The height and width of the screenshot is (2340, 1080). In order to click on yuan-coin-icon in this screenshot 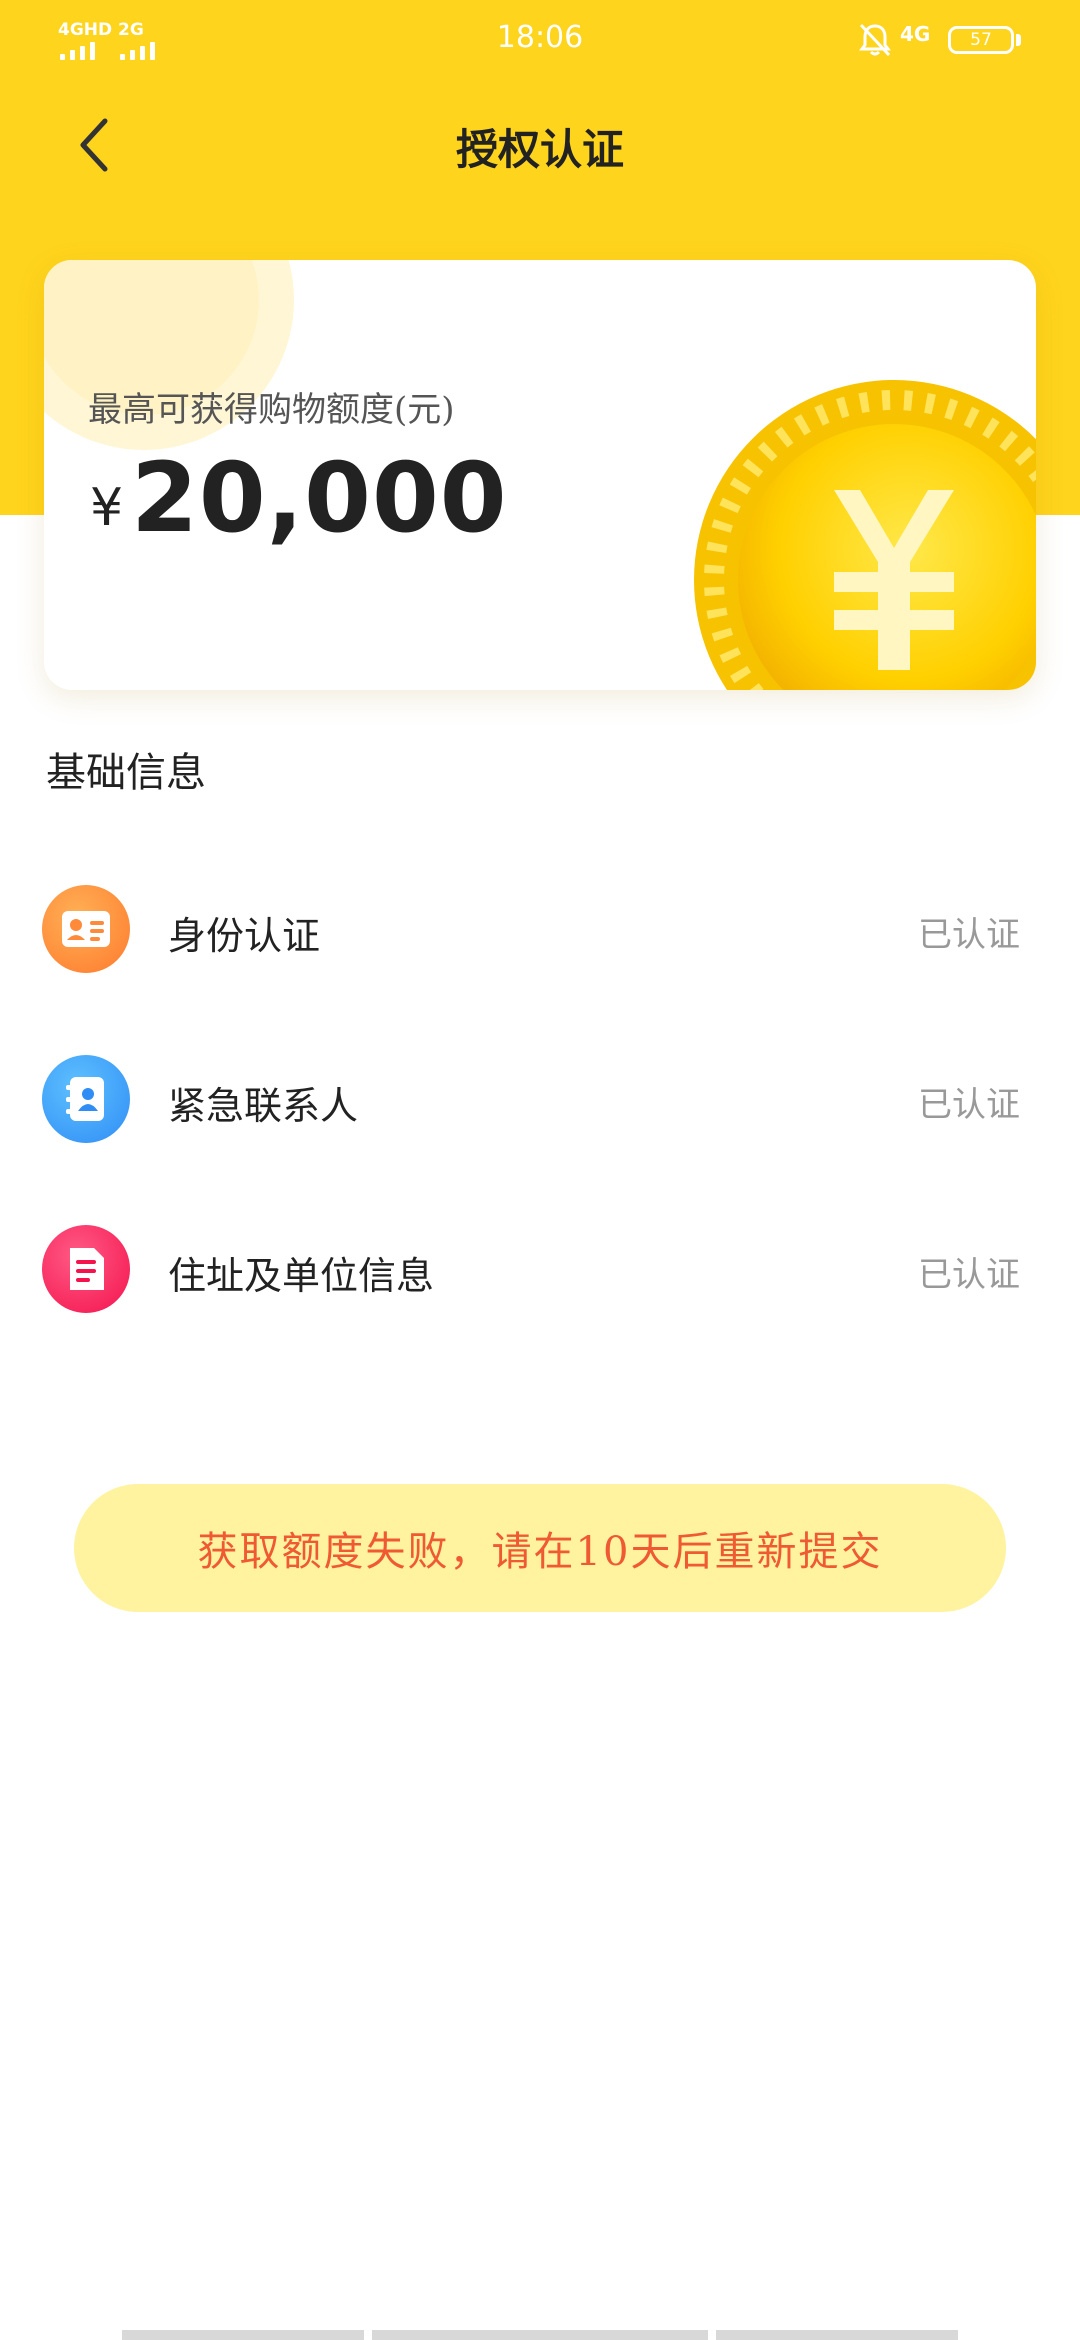, I will do `click(865, 535)`.